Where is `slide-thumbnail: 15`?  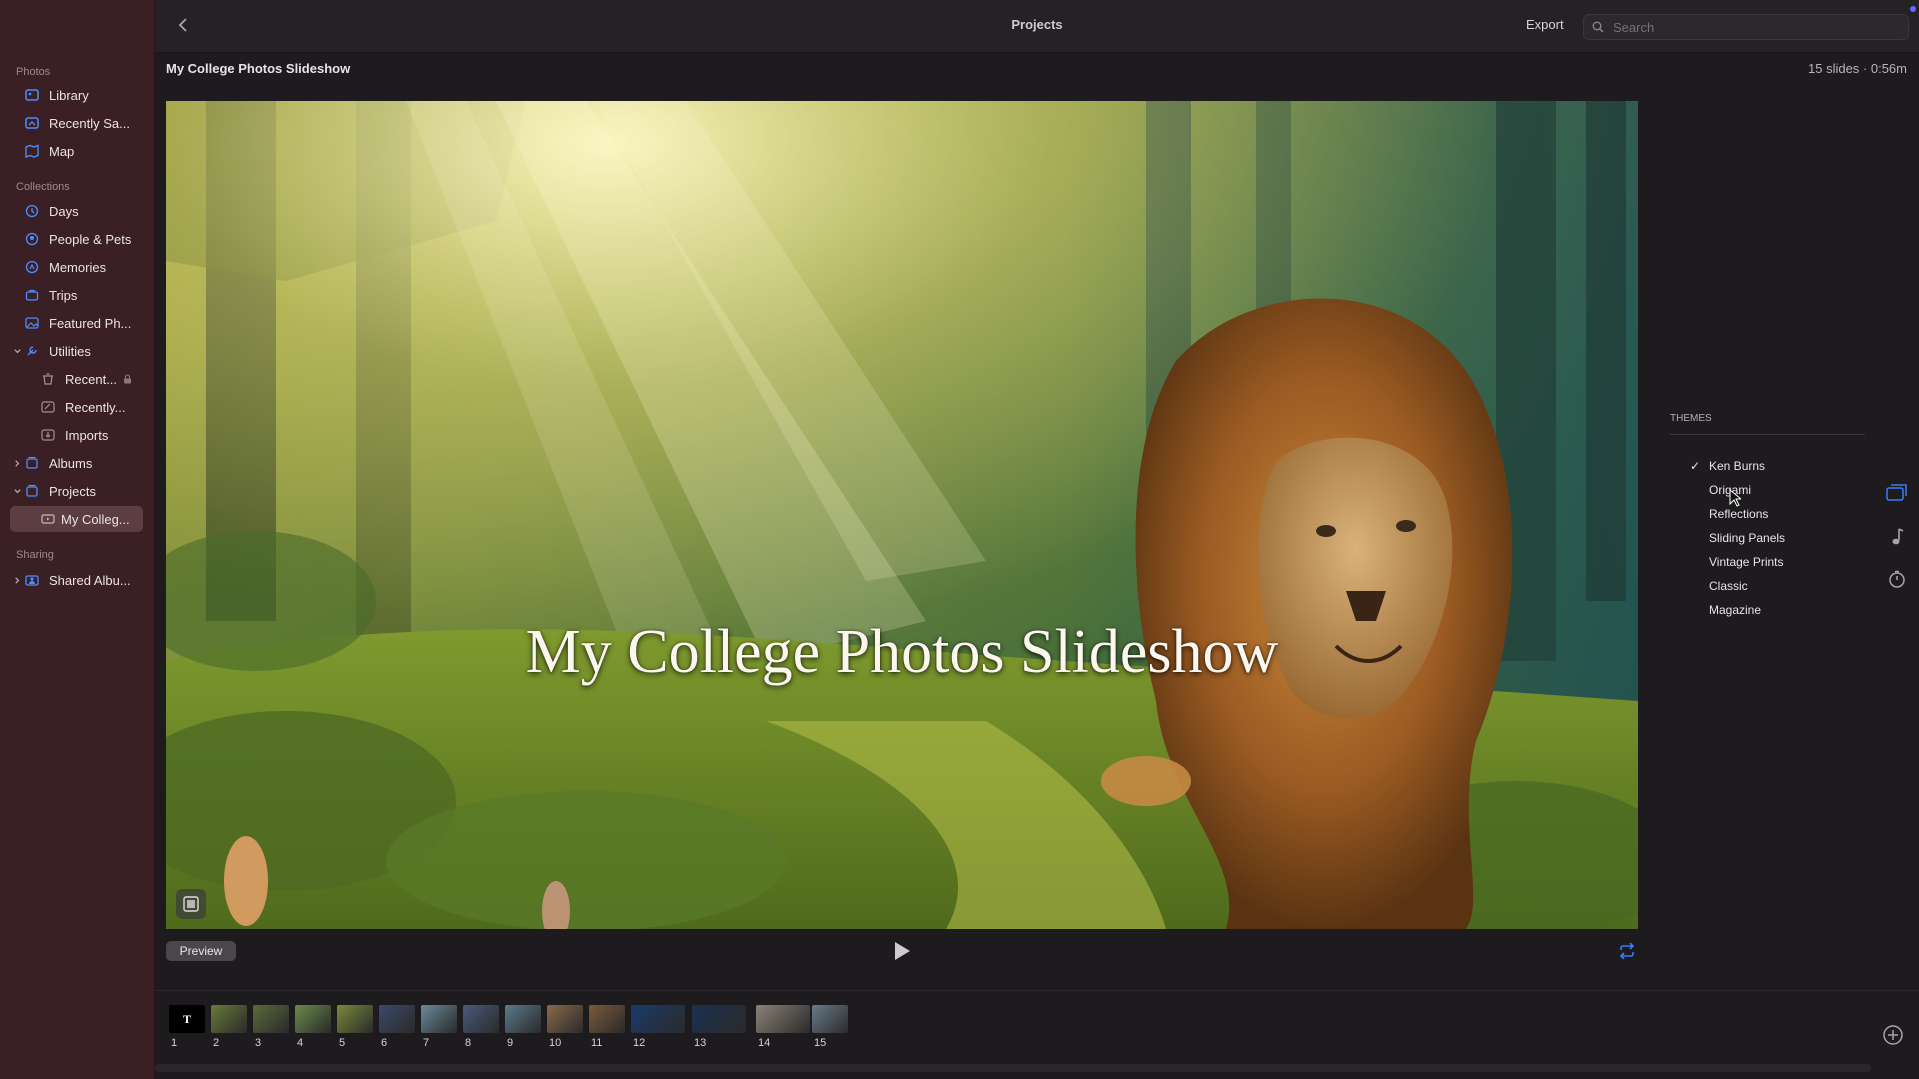
slide-thumbnail: 15 is located at coordinates (830, 1028).